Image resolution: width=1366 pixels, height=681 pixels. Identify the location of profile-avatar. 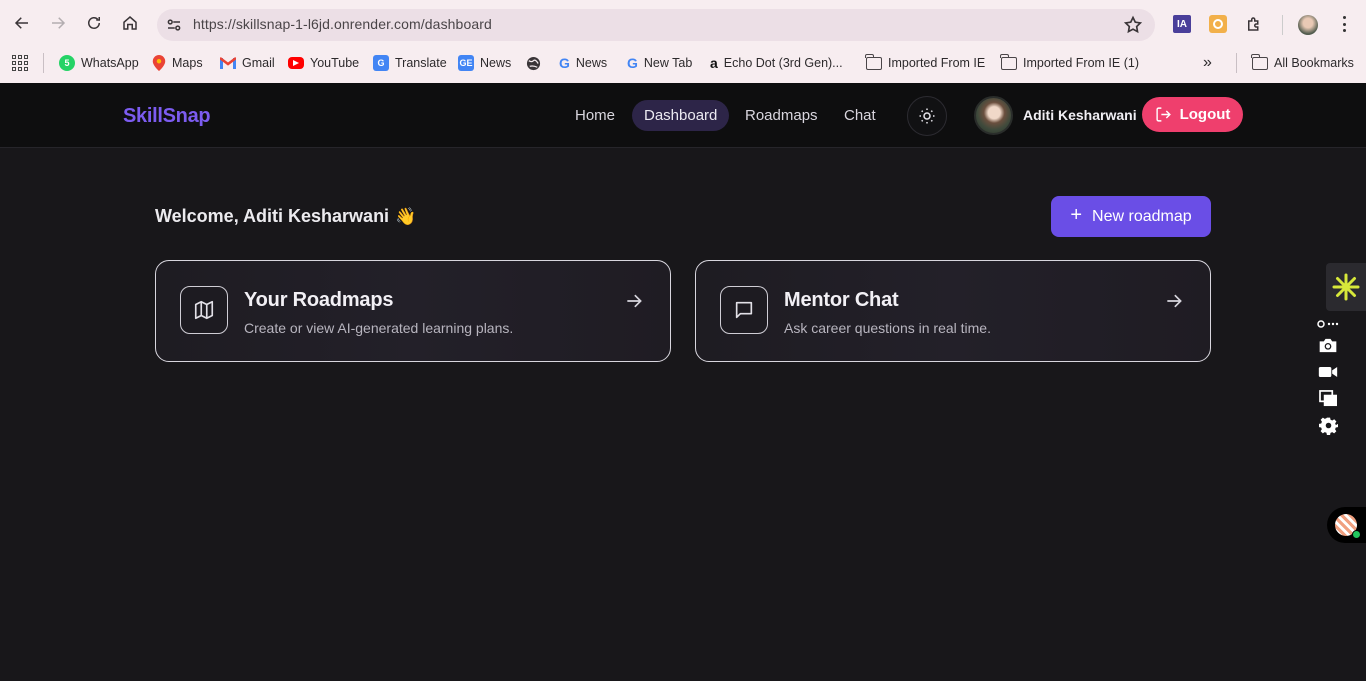
(1308, 25).